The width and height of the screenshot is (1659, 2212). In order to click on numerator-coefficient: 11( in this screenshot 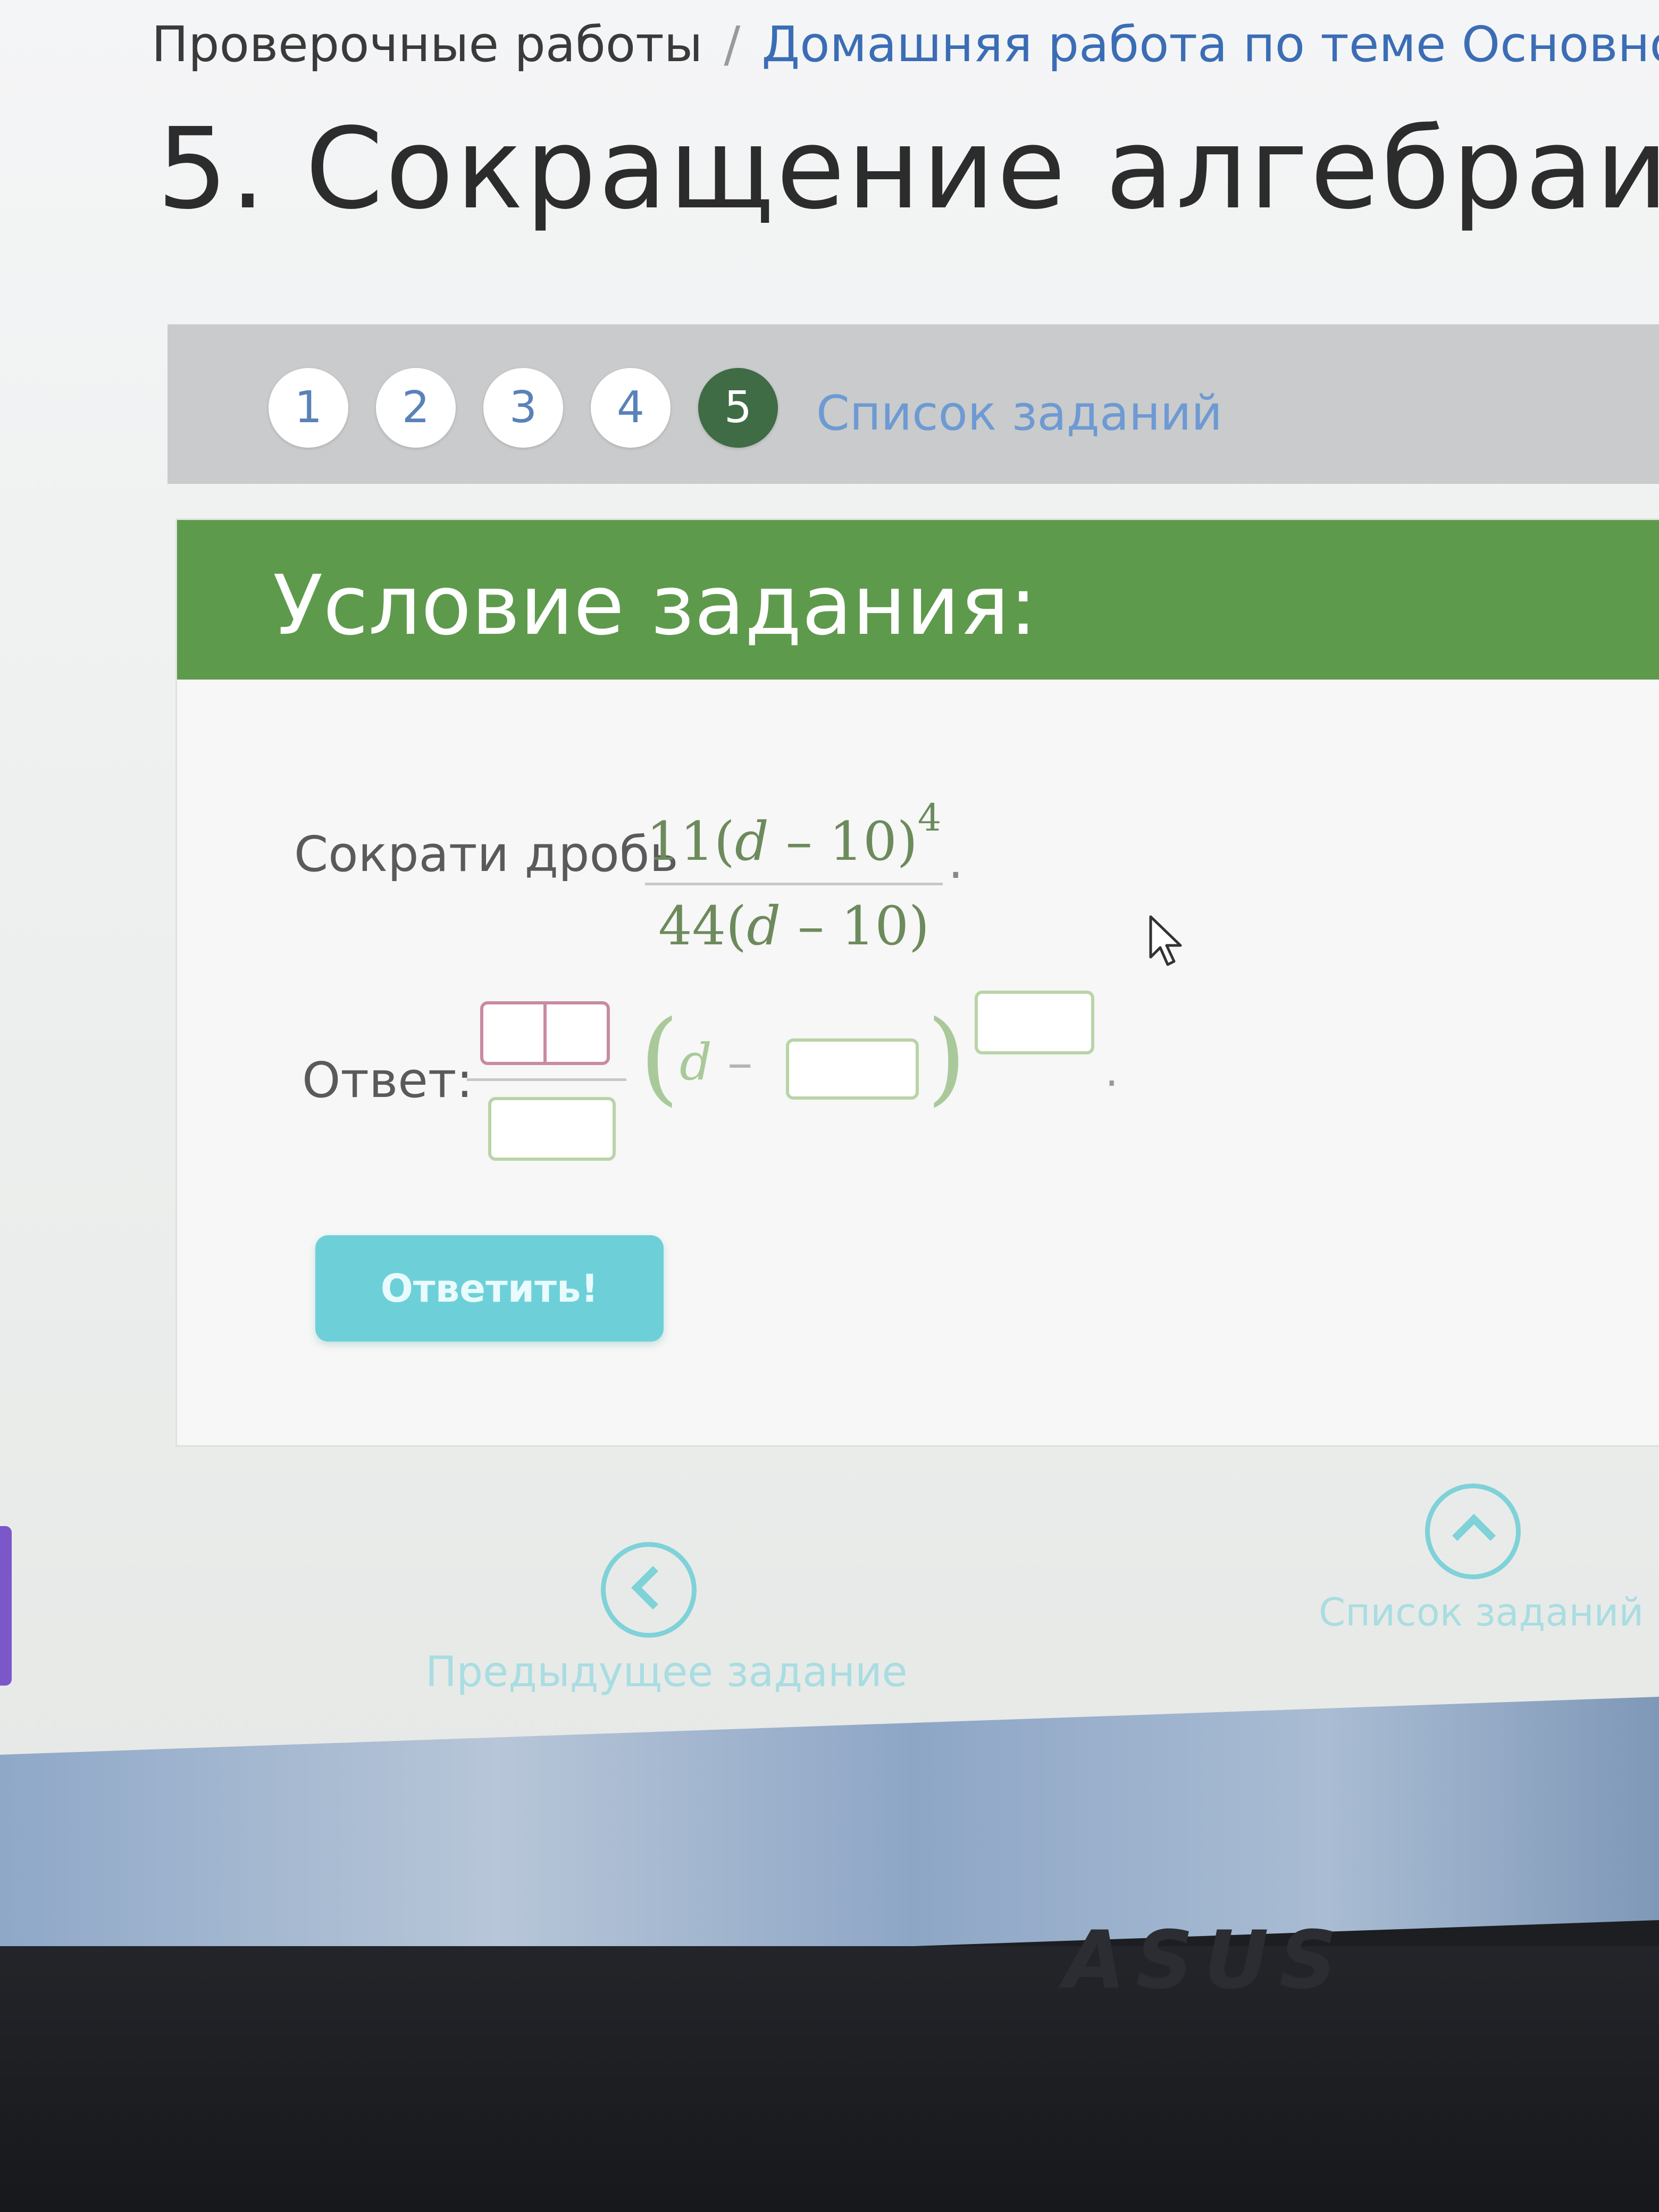, I will do `click(690, 841)`.